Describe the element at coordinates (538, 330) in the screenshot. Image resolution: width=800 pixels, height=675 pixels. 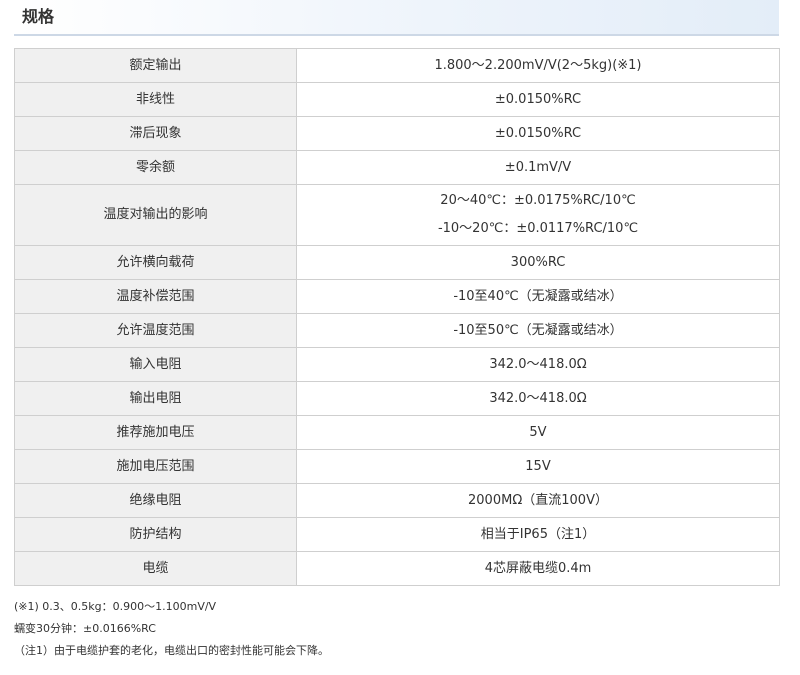
I see `spec-value: -10至50℃（无凝露或结冰）` at that location.